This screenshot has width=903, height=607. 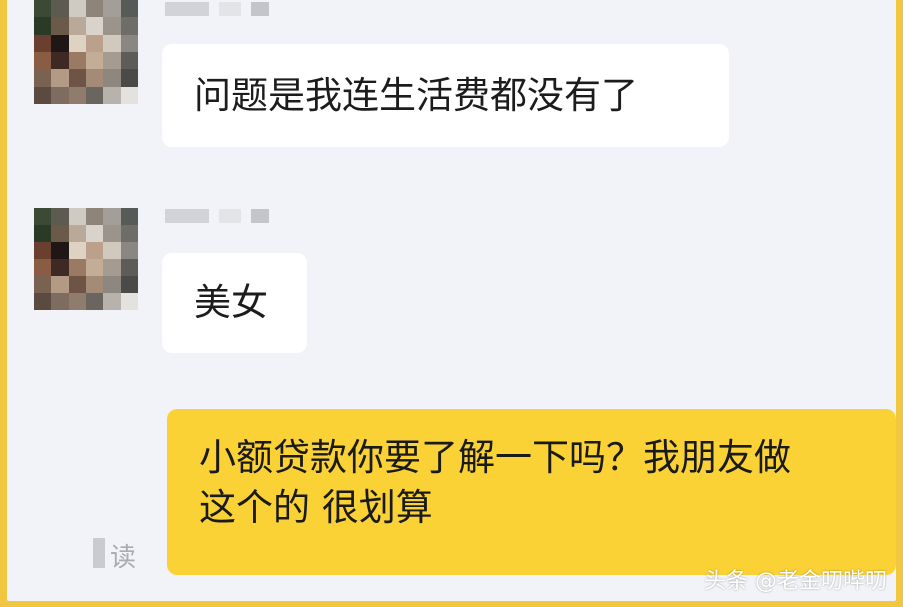 I want to click on read-status-label: 读, so click(x=123, y=558).